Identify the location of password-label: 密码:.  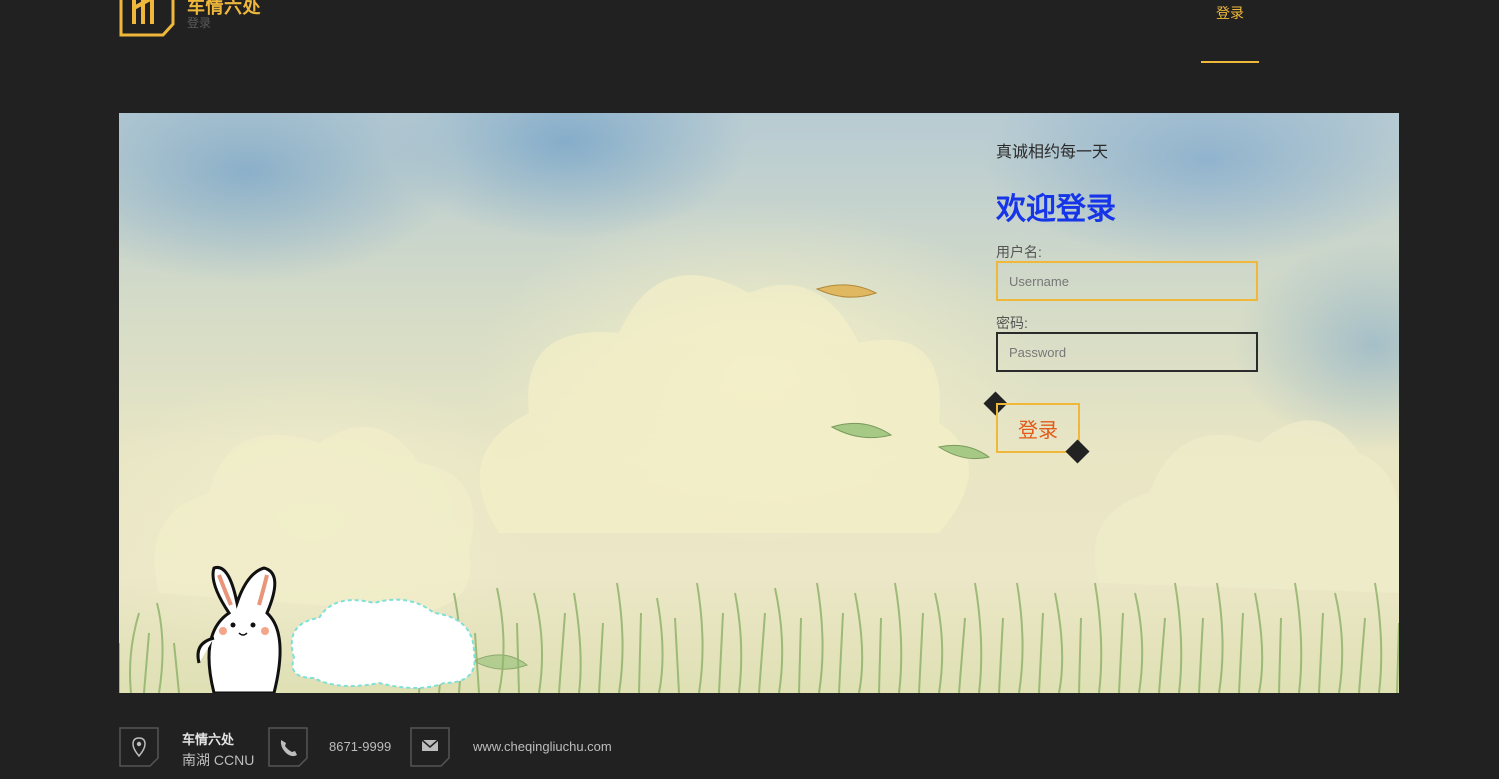
(1012, 323).